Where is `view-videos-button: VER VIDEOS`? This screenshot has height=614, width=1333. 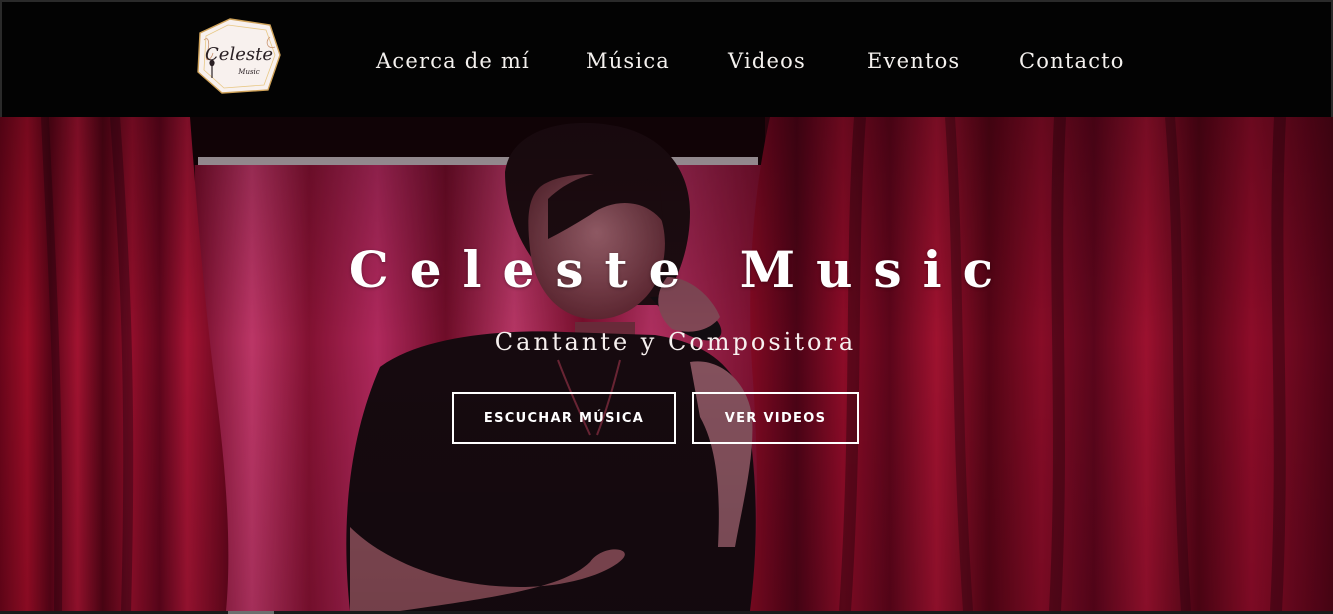 view-videos-button: VER VIDEOS is located at coordinates (775, 418).